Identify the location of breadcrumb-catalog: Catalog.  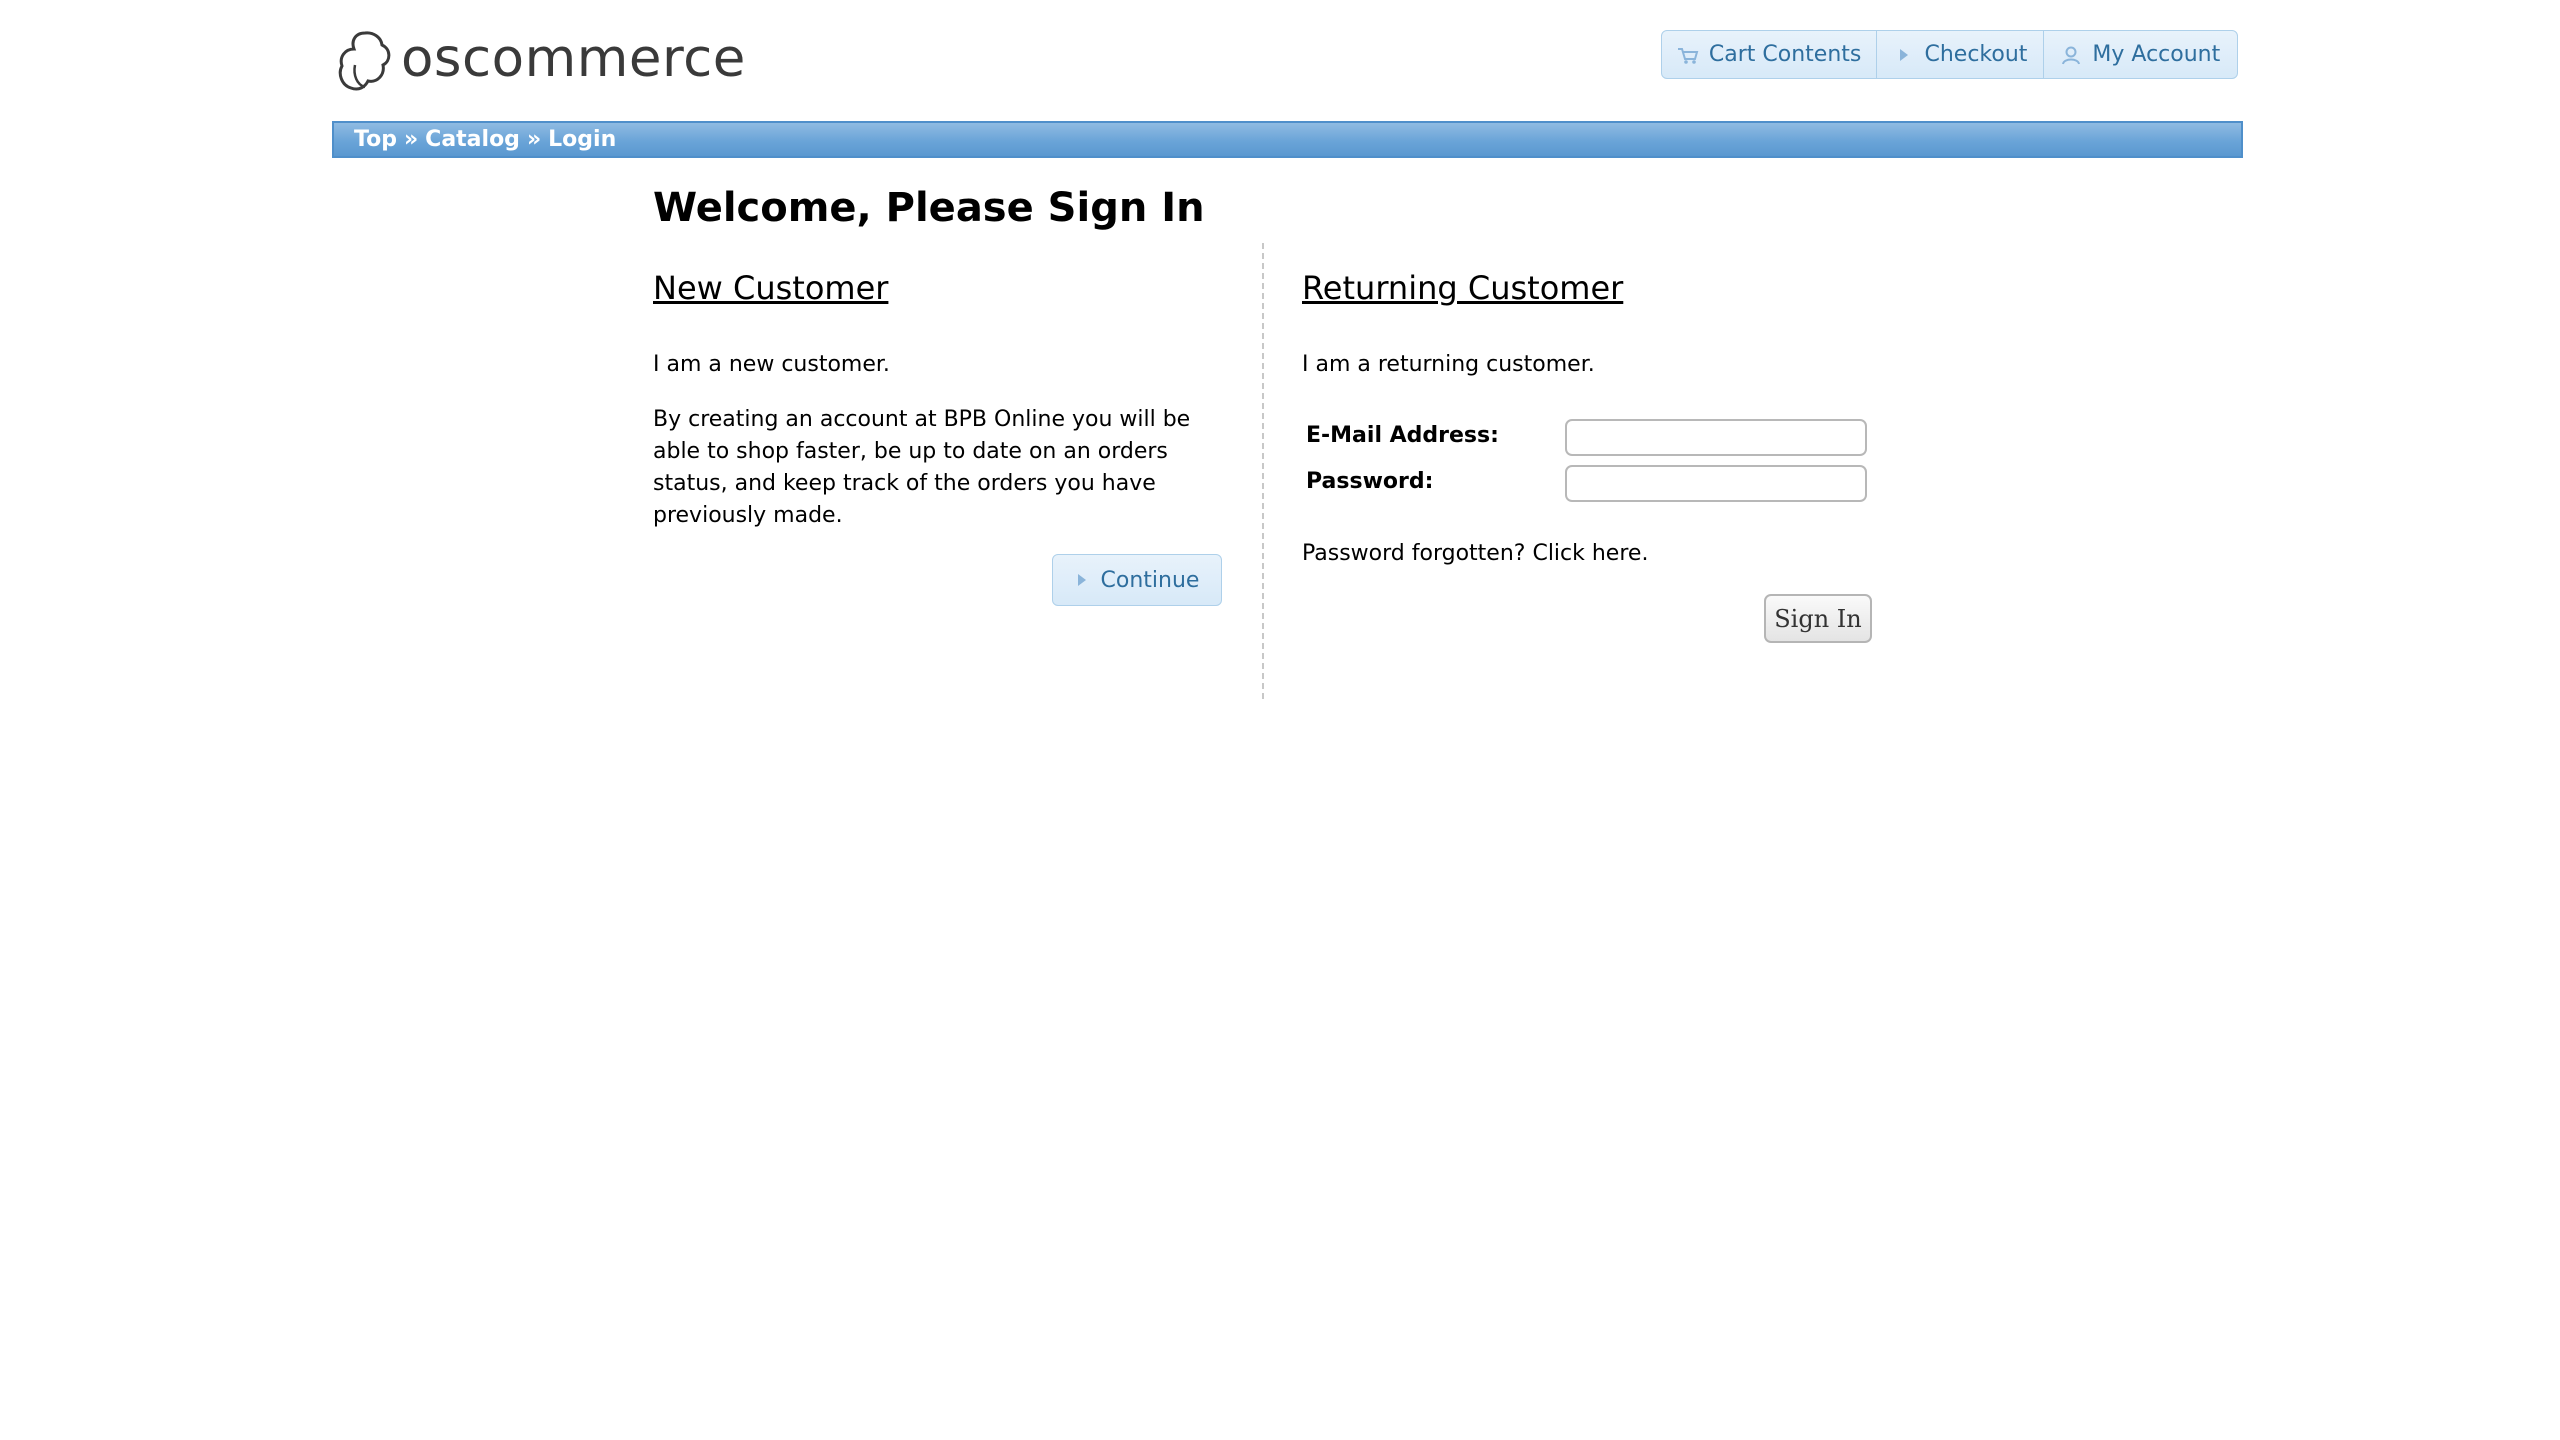
(472, 139).